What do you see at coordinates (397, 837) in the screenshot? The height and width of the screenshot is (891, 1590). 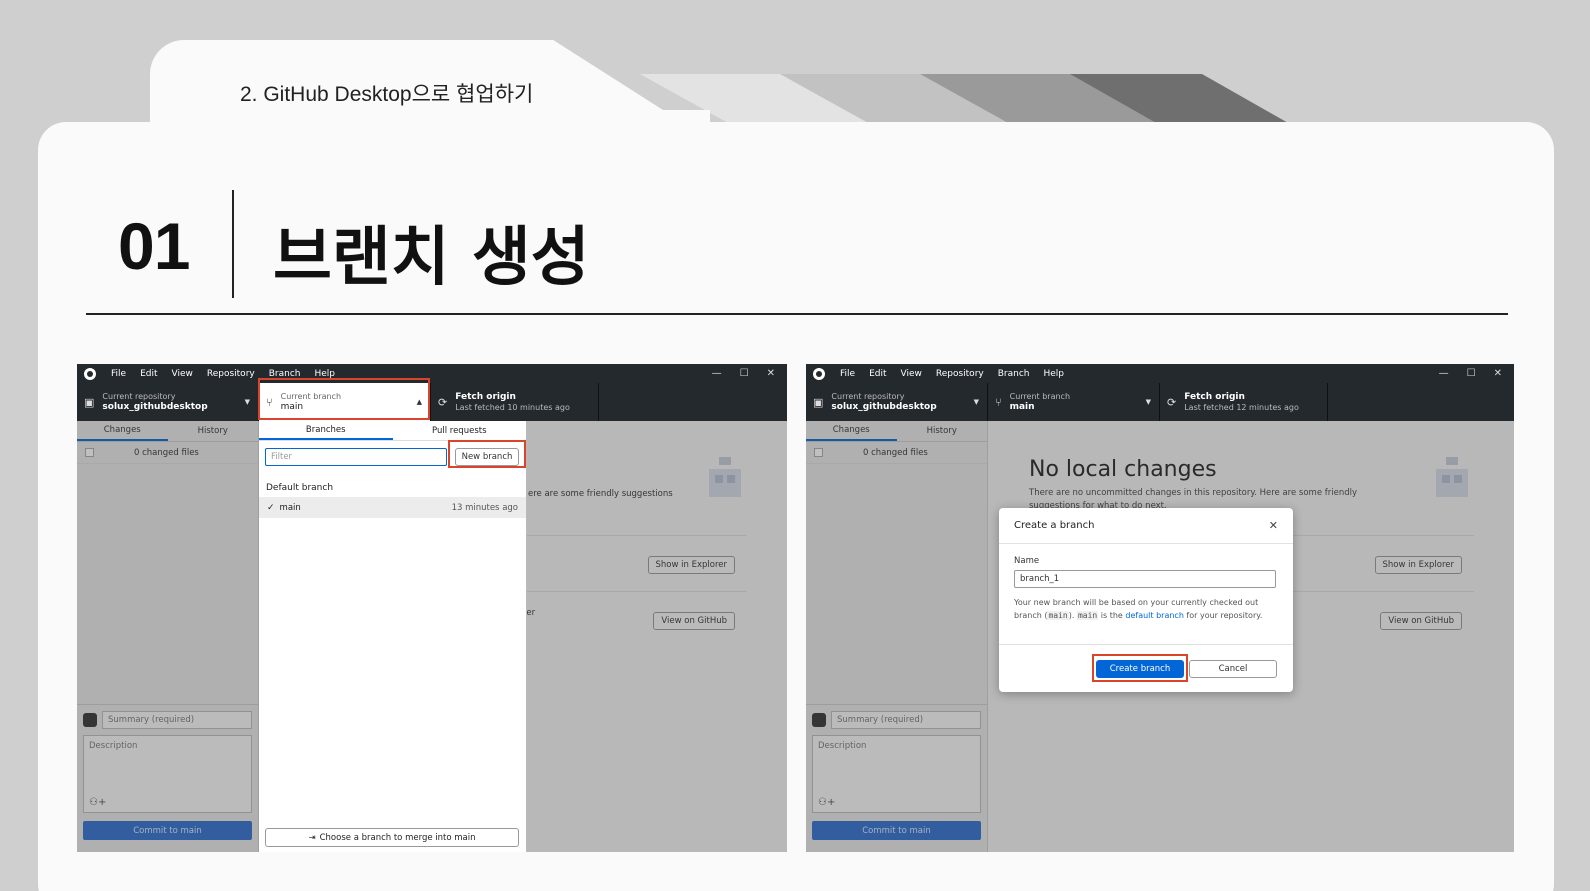 I see `merge-label: Choose a branch to merge into main` at bounding box center [397, 837].